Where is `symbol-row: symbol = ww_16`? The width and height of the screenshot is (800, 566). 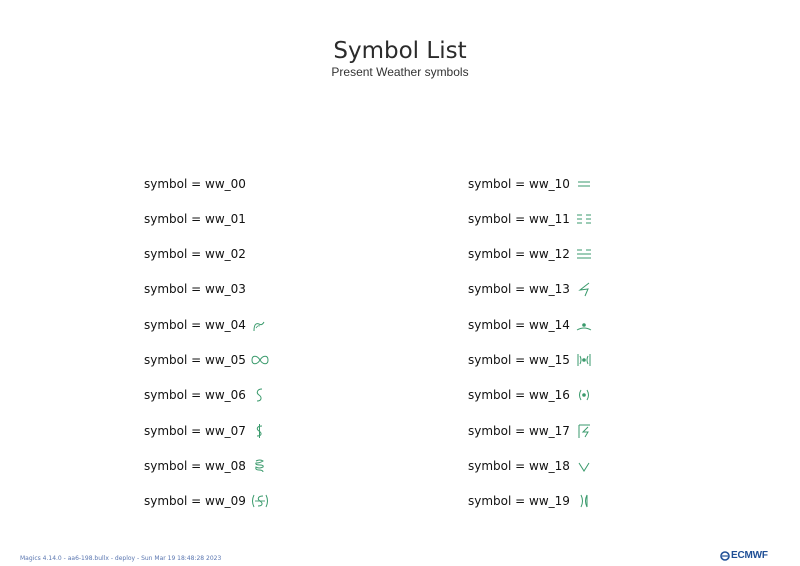 symbol-row: symbol = ww_16 is located at coordinates (530, 395).